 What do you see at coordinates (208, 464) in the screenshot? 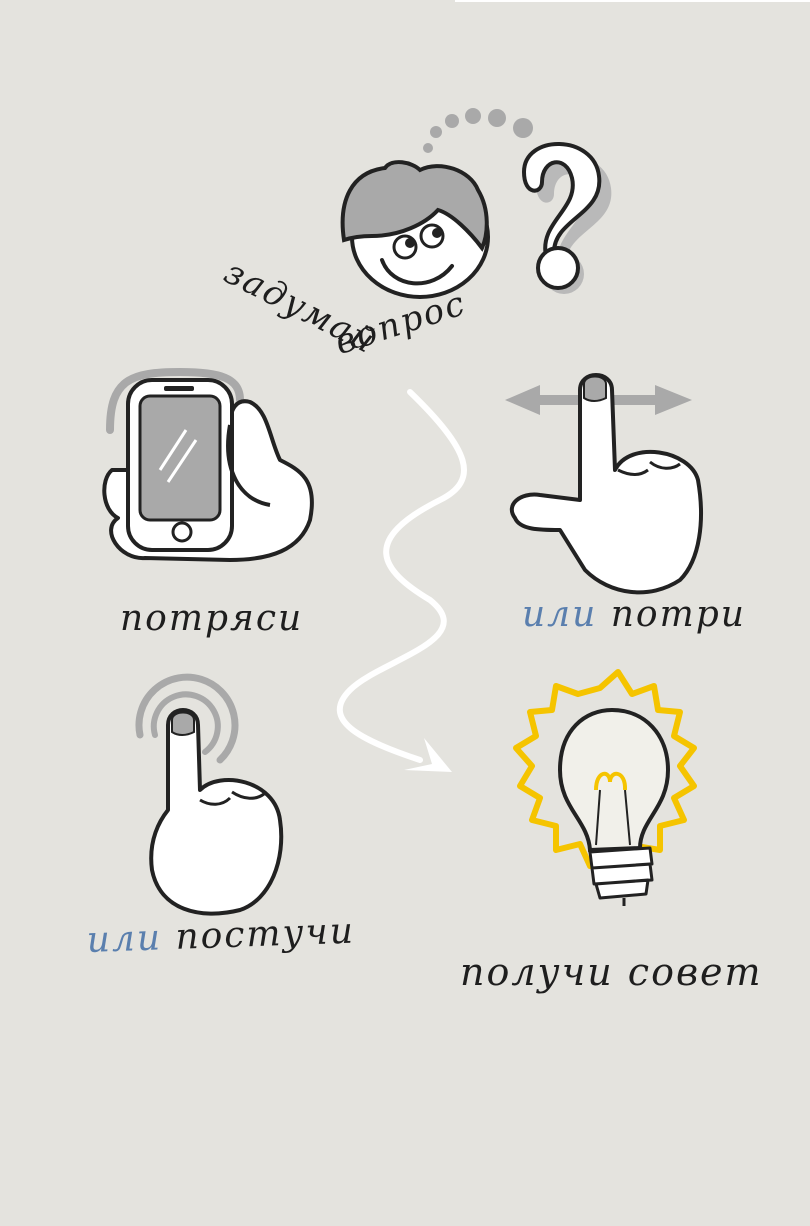
I see `phone-in-hand-icon` at bounding box center [208, 464].